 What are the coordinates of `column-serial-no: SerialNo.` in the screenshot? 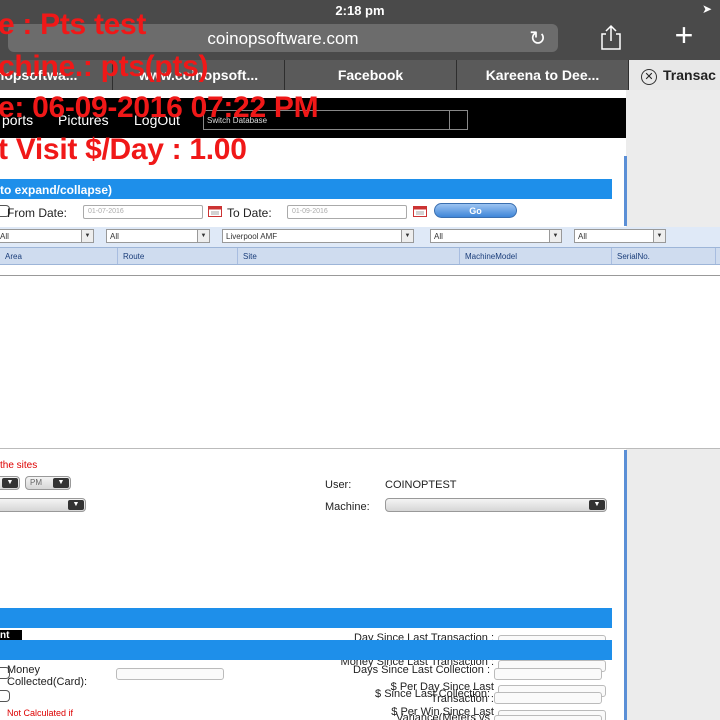 It's located at (664, 256).